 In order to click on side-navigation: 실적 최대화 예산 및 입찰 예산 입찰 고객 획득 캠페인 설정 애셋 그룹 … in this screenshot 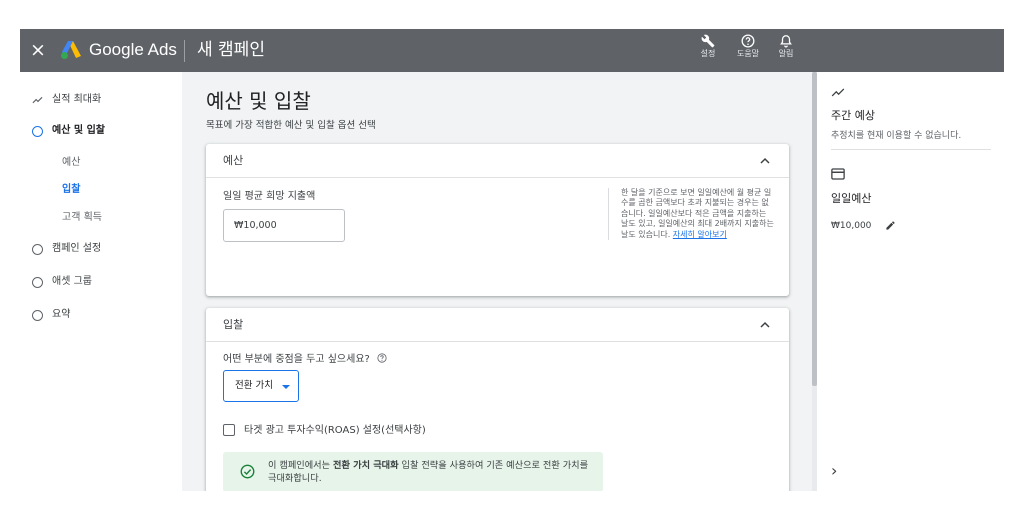, I will do `click(101, 281)`.